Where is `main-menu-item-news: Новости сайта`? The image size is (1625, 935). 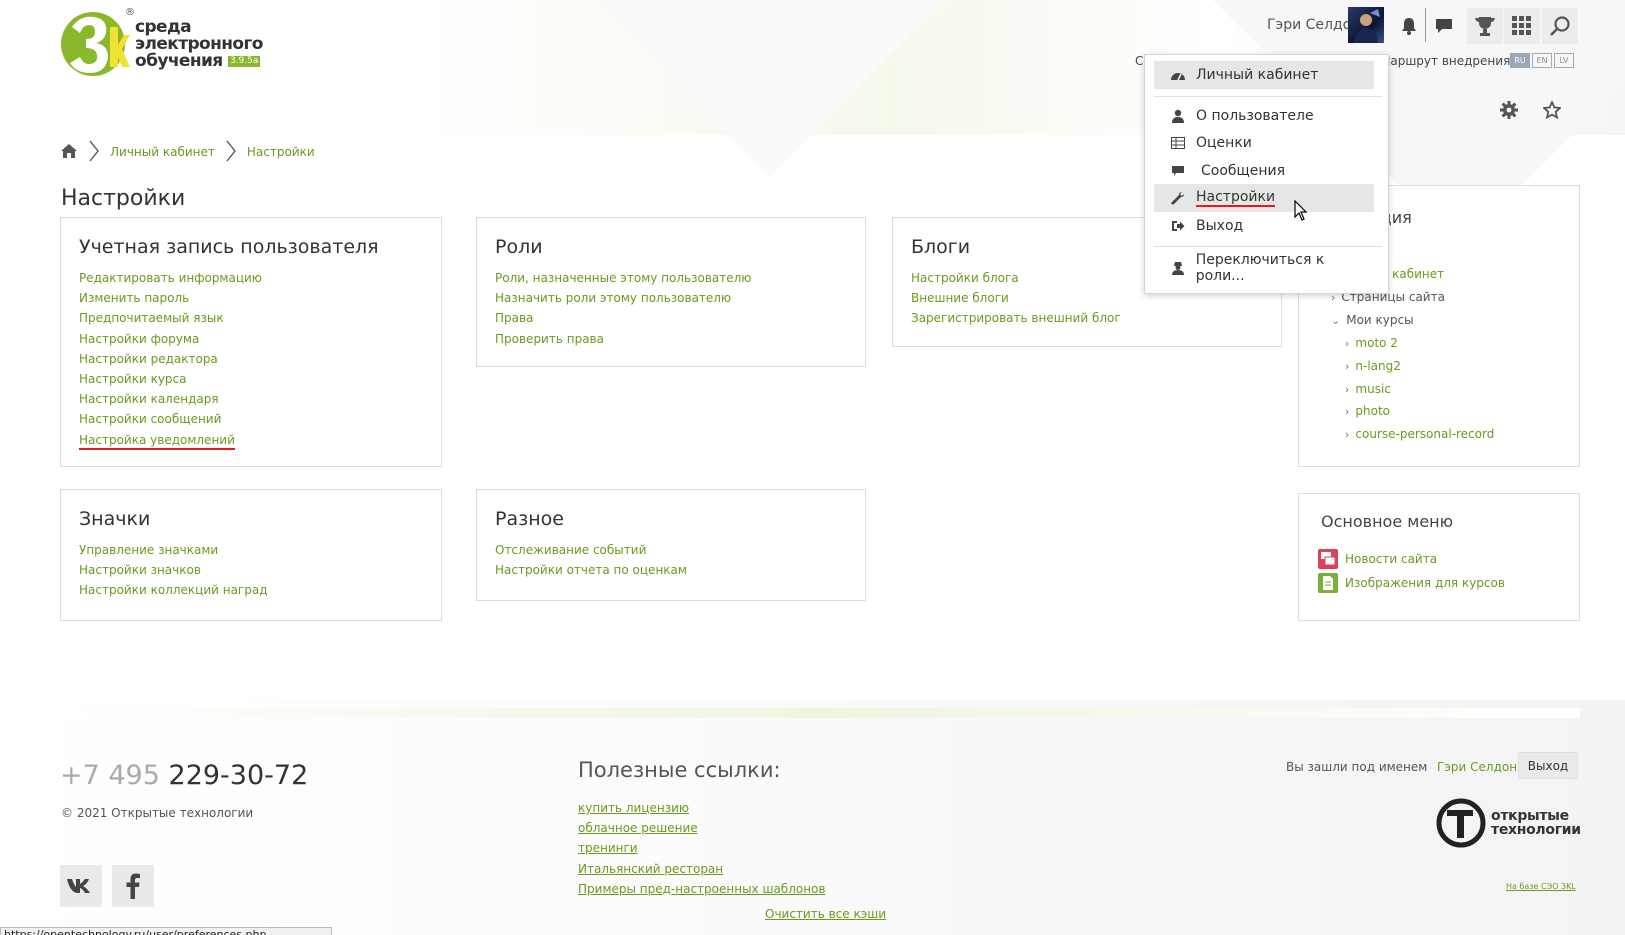
main-menu-item-news: Новости сайта is located at coordinates (1377, 559).